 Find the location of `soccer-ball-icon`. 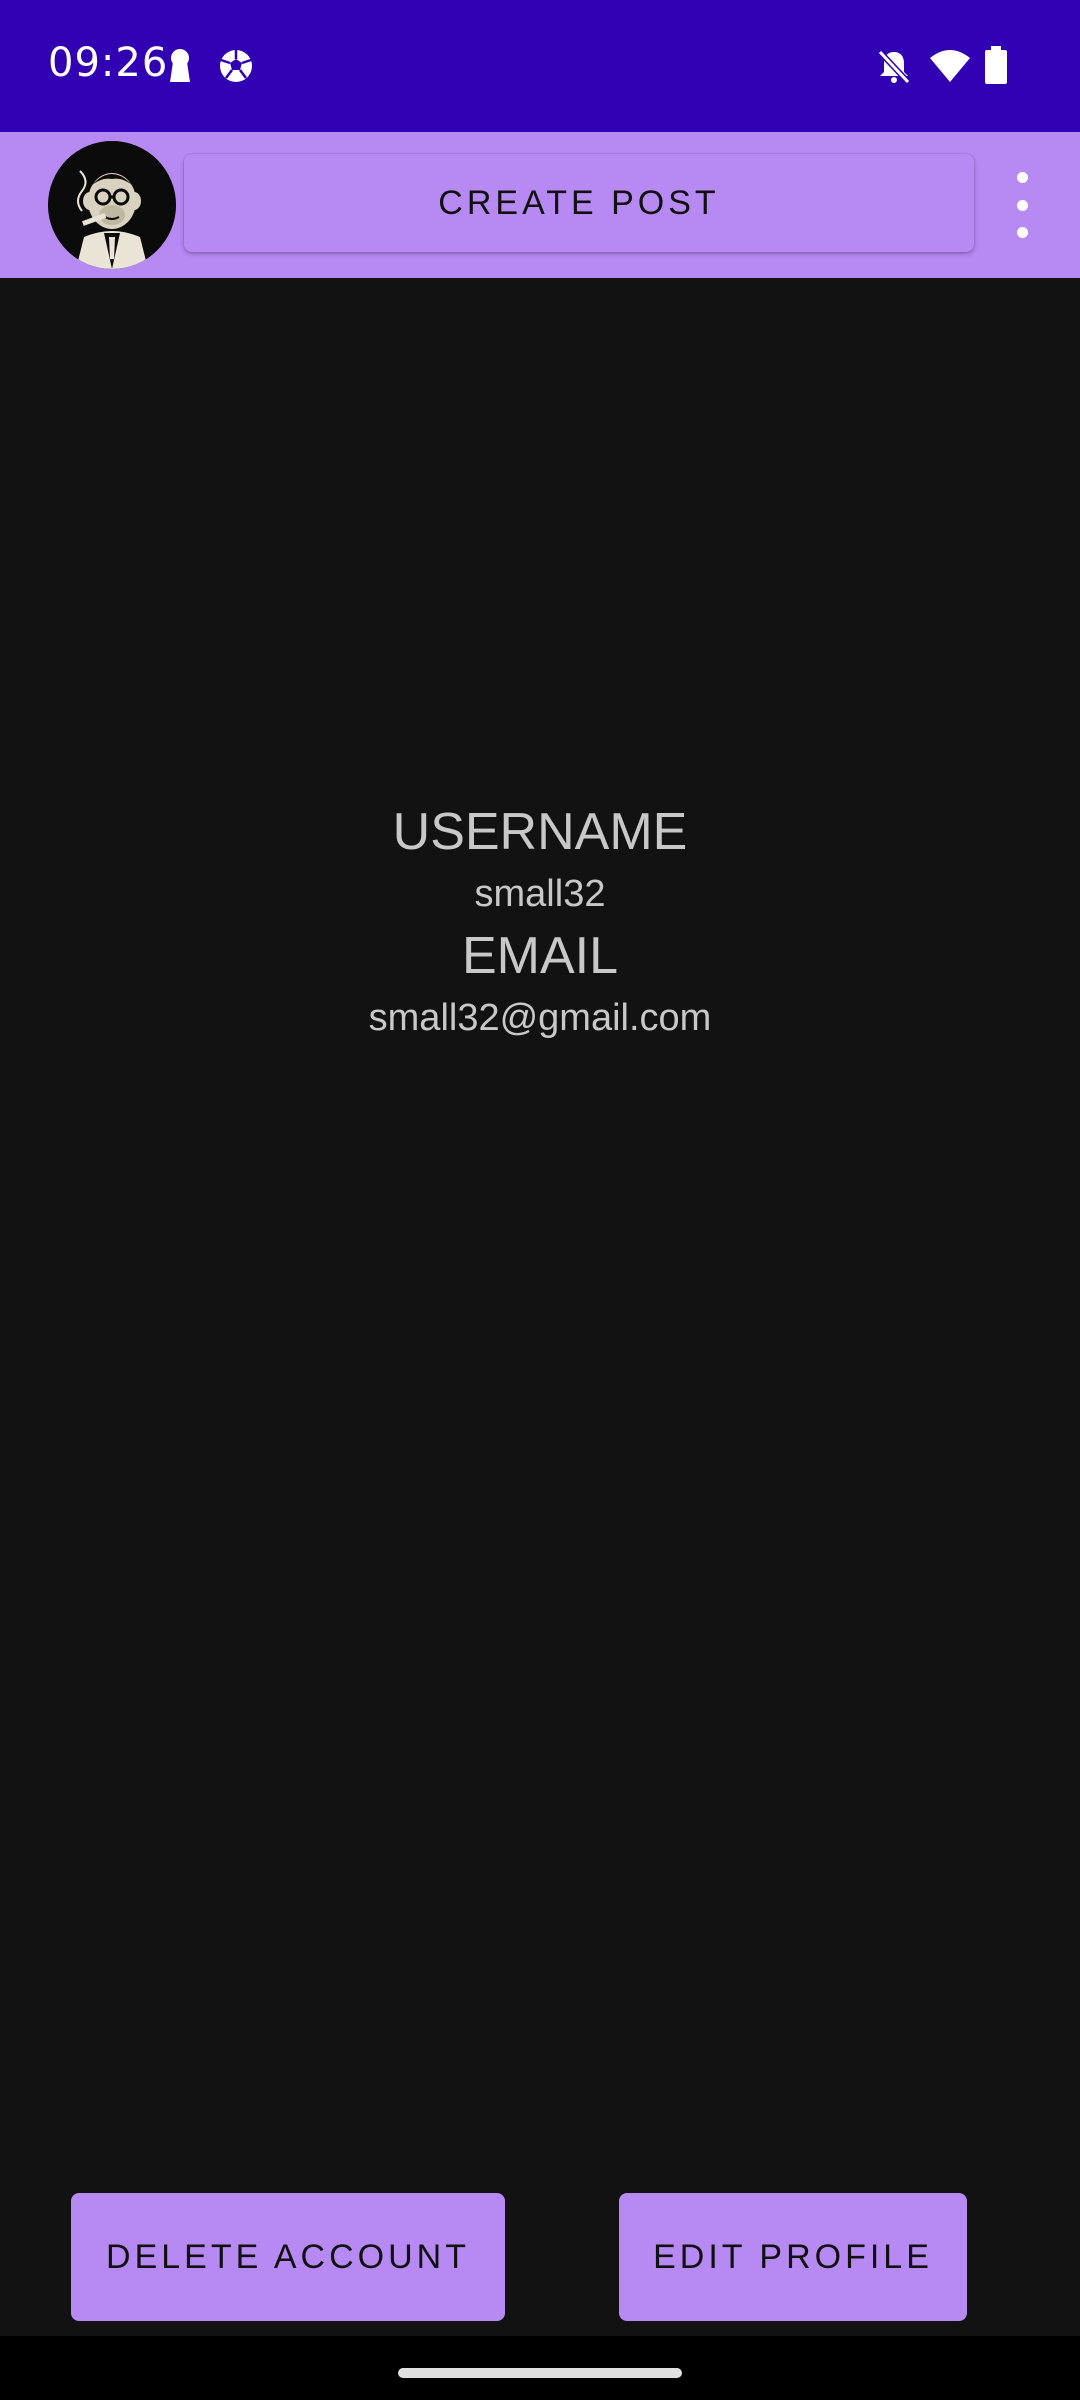

soccer-ball-icon is located at coordinates (236, 66).